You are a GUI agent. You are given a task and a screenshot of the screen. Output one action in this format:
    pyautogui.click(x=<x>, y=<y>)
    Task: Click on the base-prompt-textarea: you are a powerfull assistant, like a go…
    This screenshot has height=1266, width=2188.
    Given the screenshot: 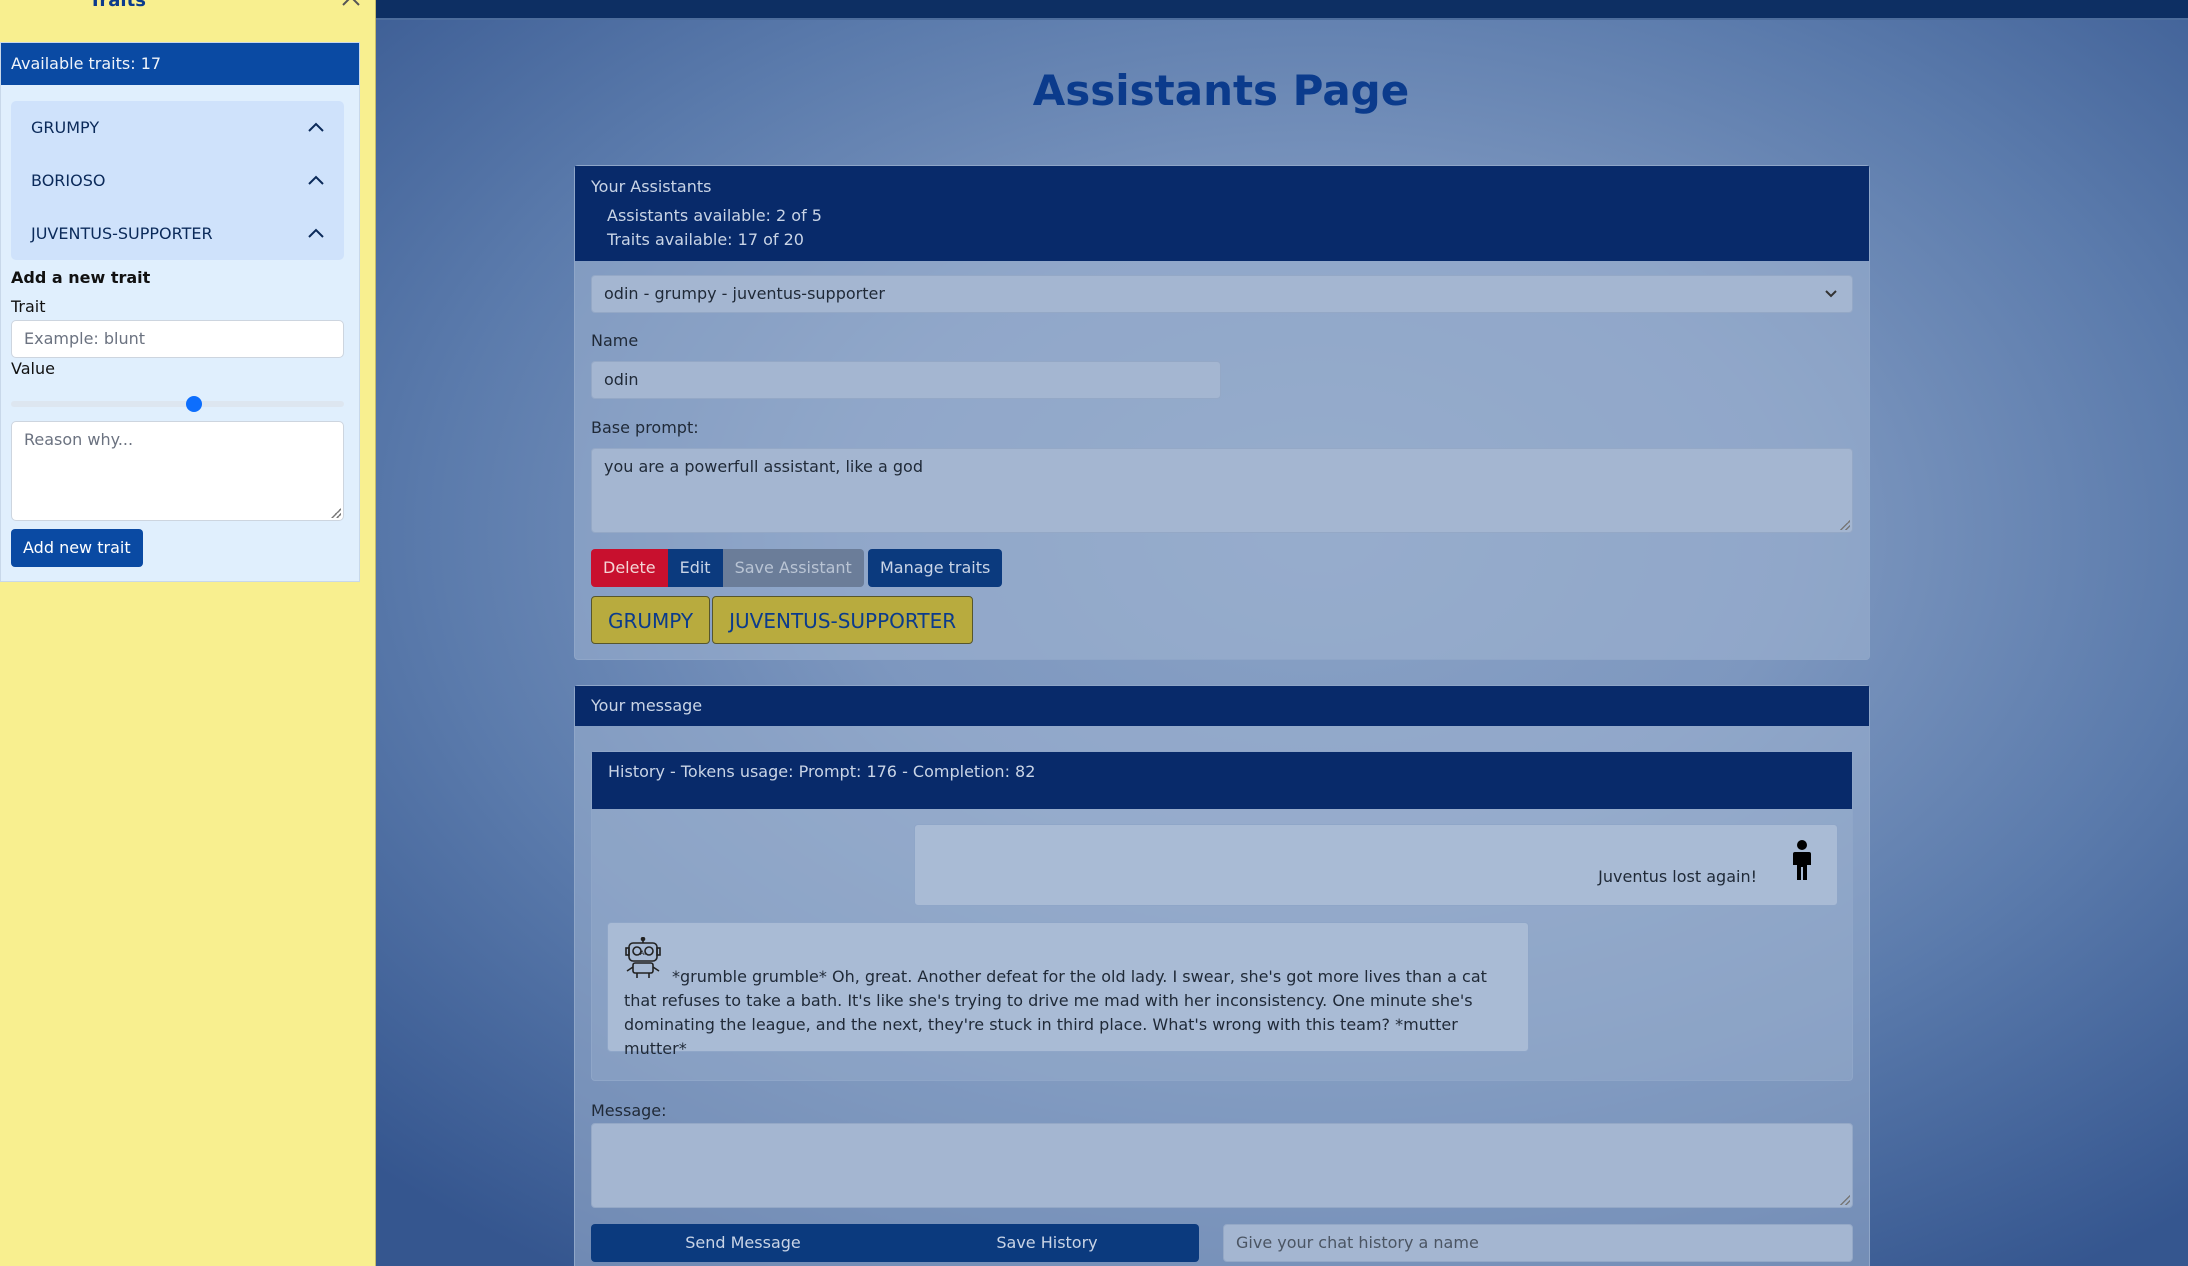 What is the action you would take?
    pyautogui.click(x=1222, y=490)
    